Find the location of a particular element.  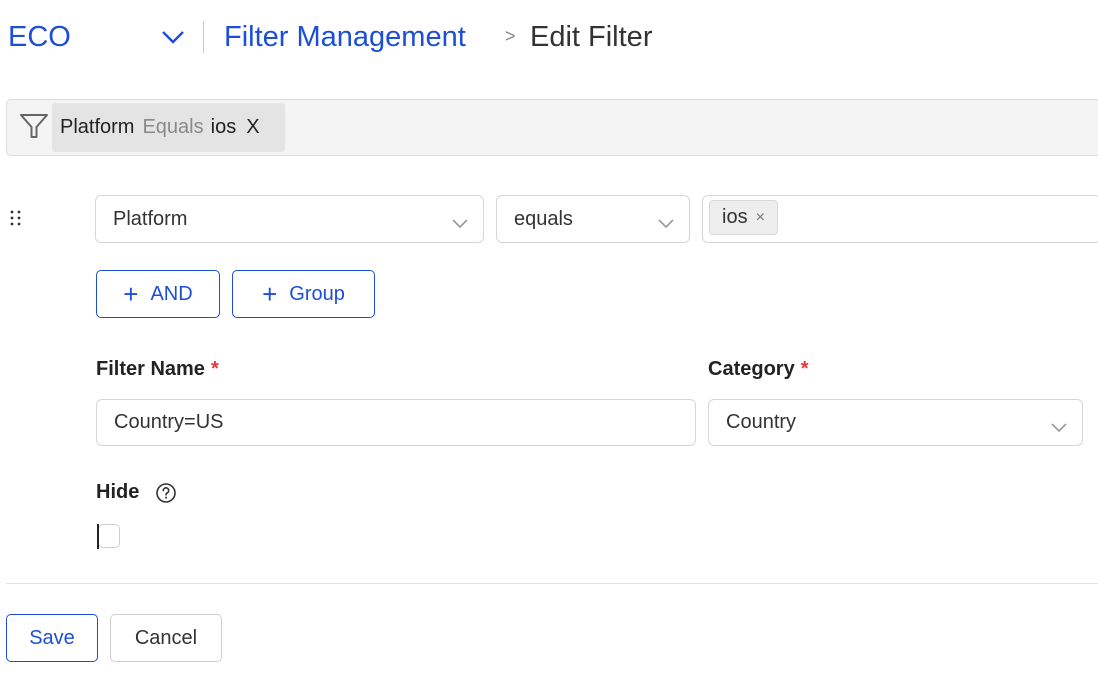

add-group-button: + Group is located at coordinates (303, 294).